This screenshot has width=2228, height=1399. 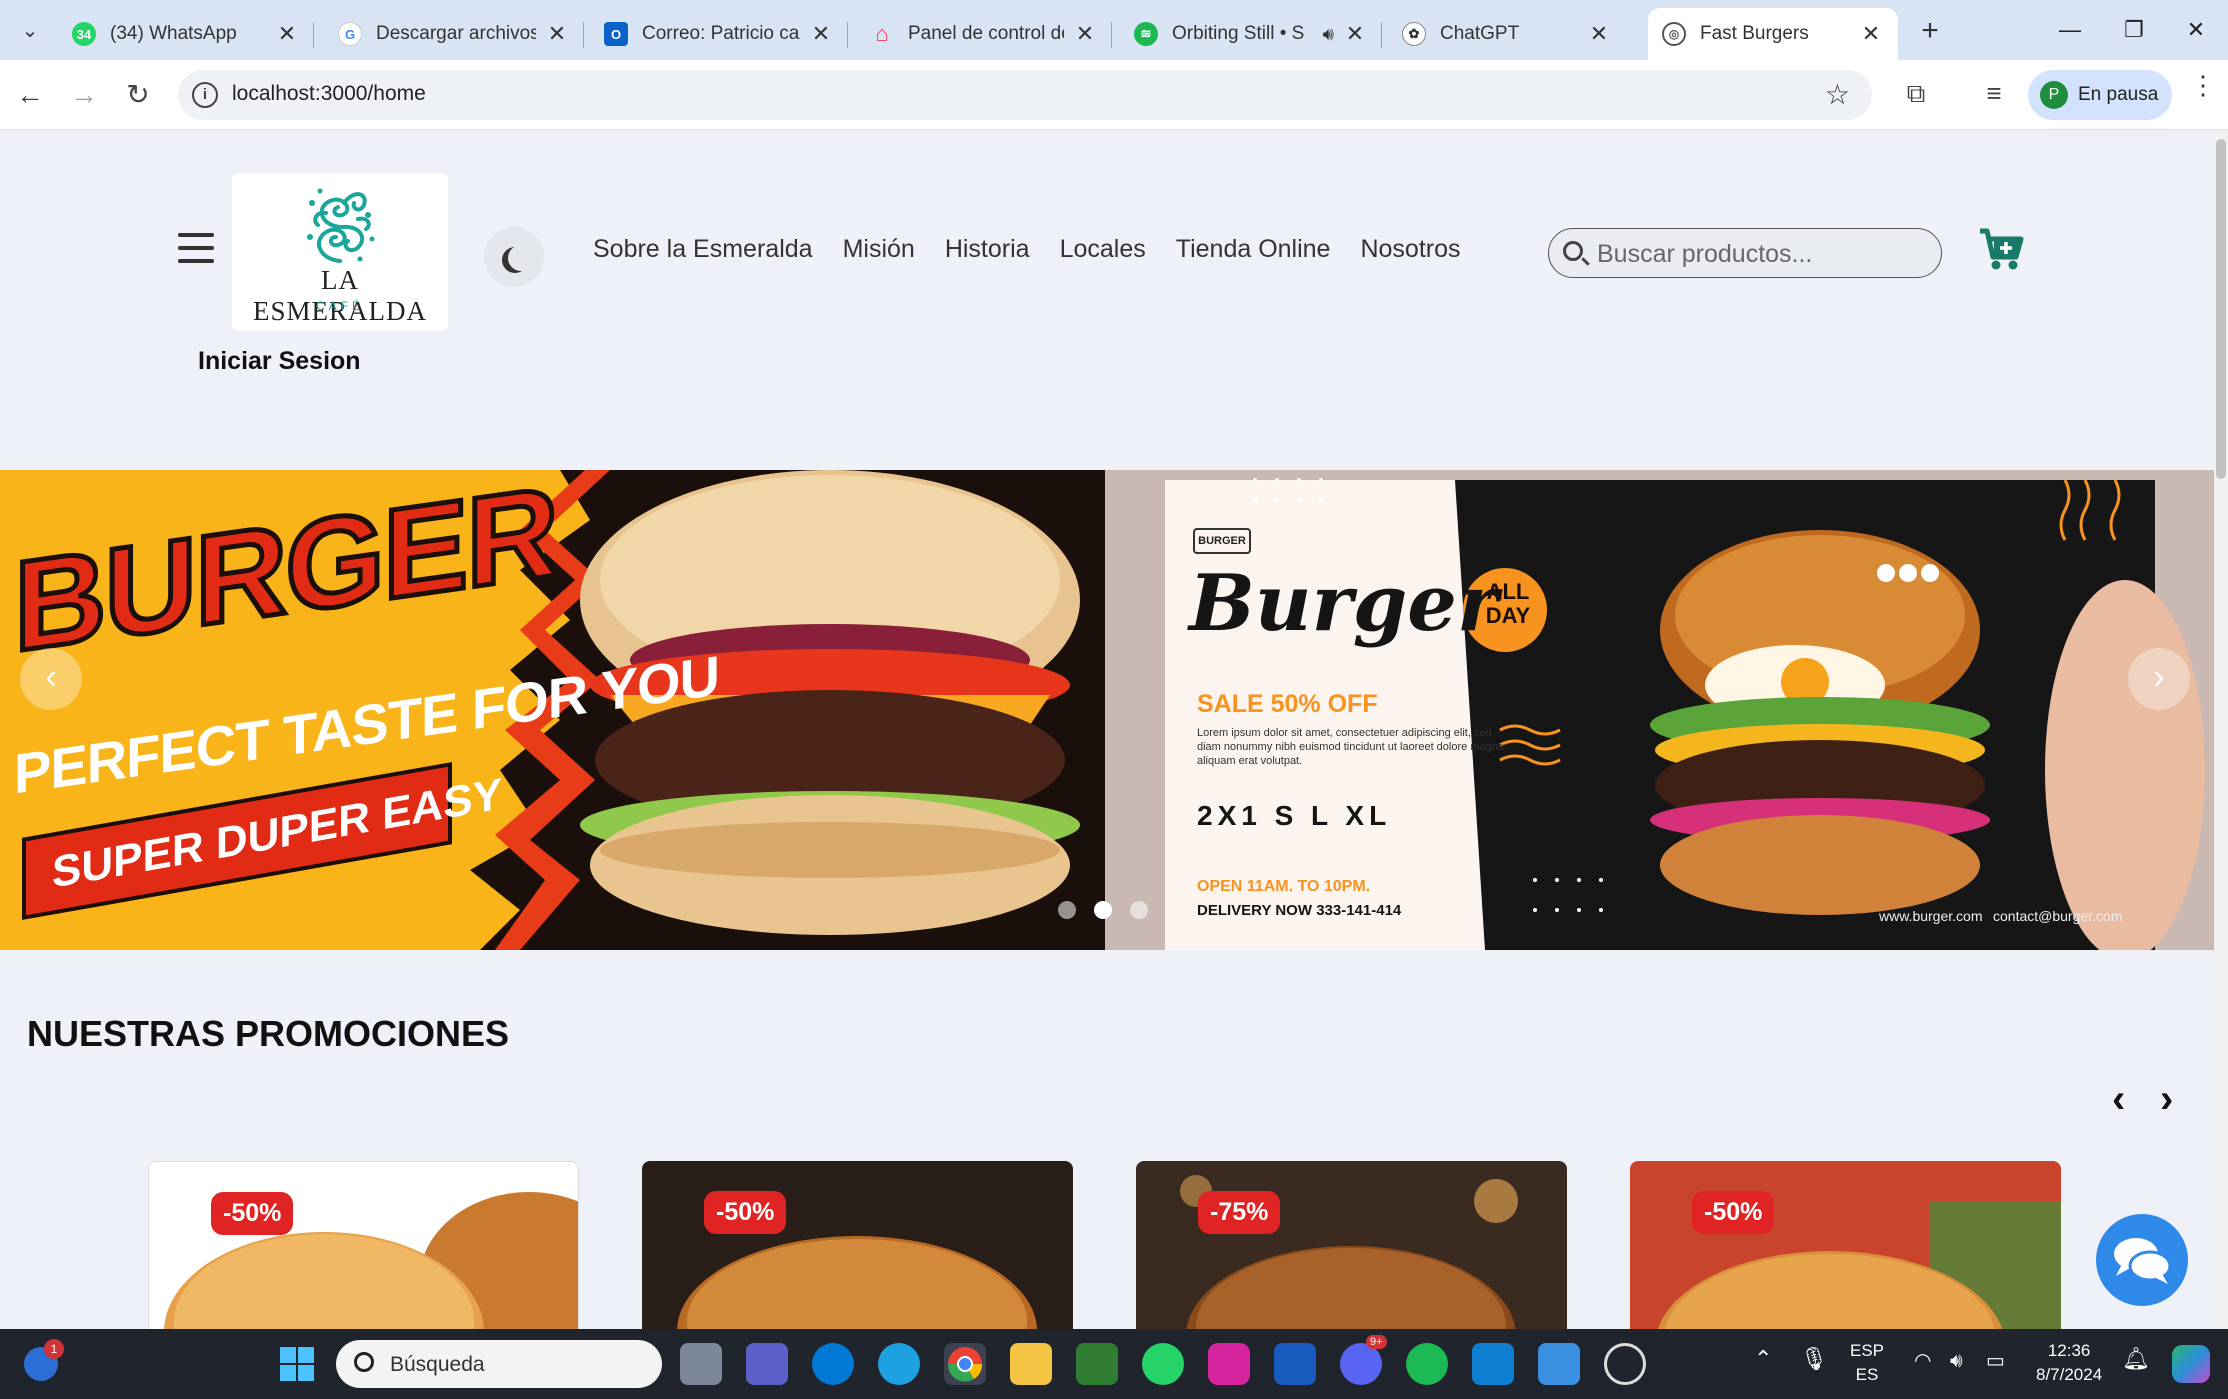 I want to click on browser-menu-icon: ⋮, so click(x=2203, y=85).